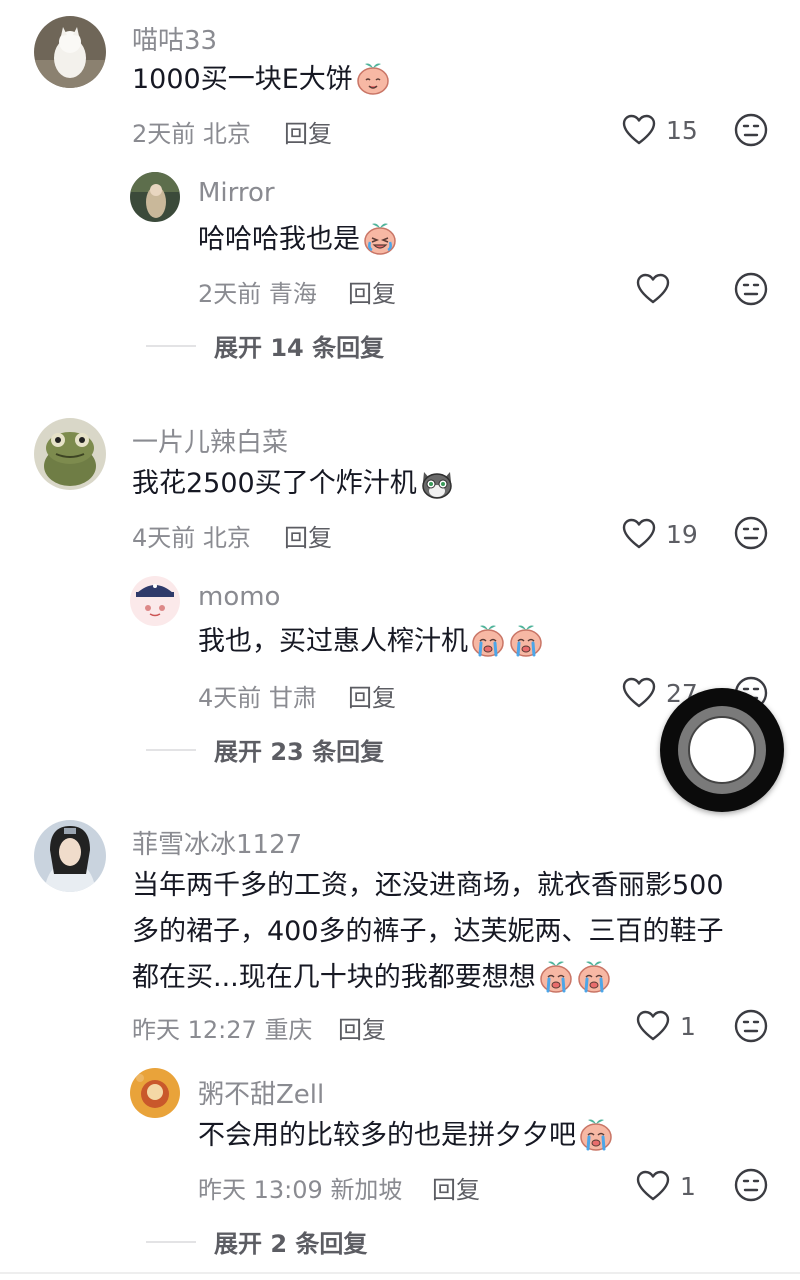 The image size is (800, 1280). Describe the element at coordinates (260, 1190) in the screenshot. I see `reply-time: 昨天 13:09` at that location.